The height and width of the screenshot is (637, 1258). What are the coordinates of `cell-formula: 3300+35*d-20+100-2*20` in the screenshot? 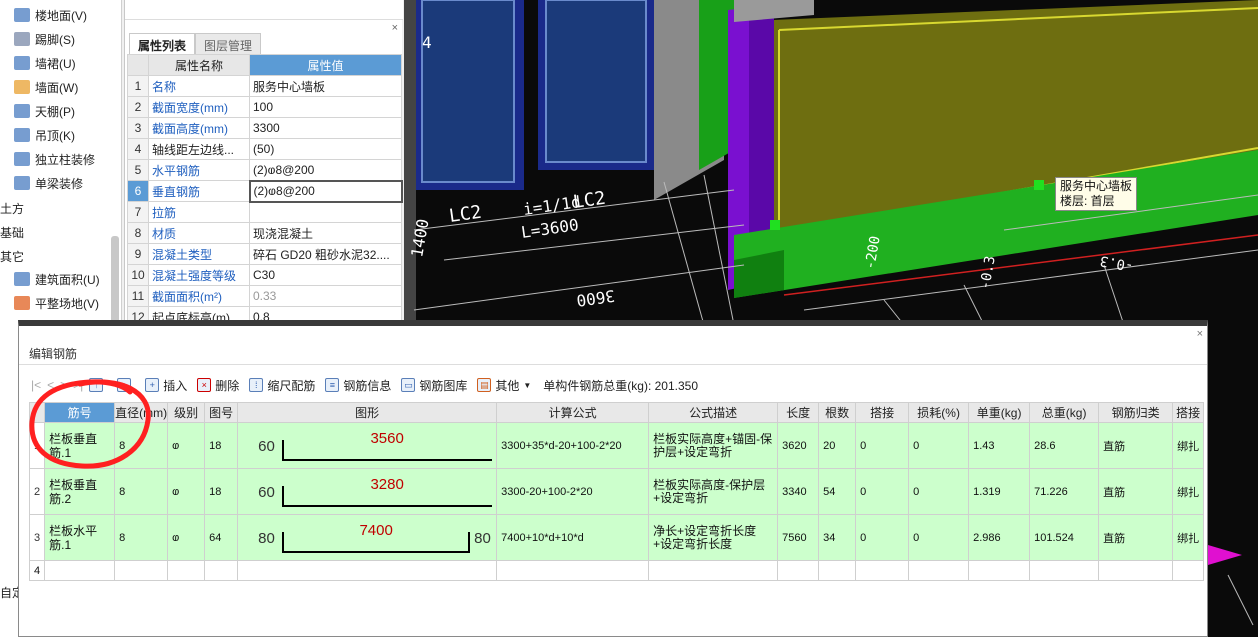 It's located at (573, 445).